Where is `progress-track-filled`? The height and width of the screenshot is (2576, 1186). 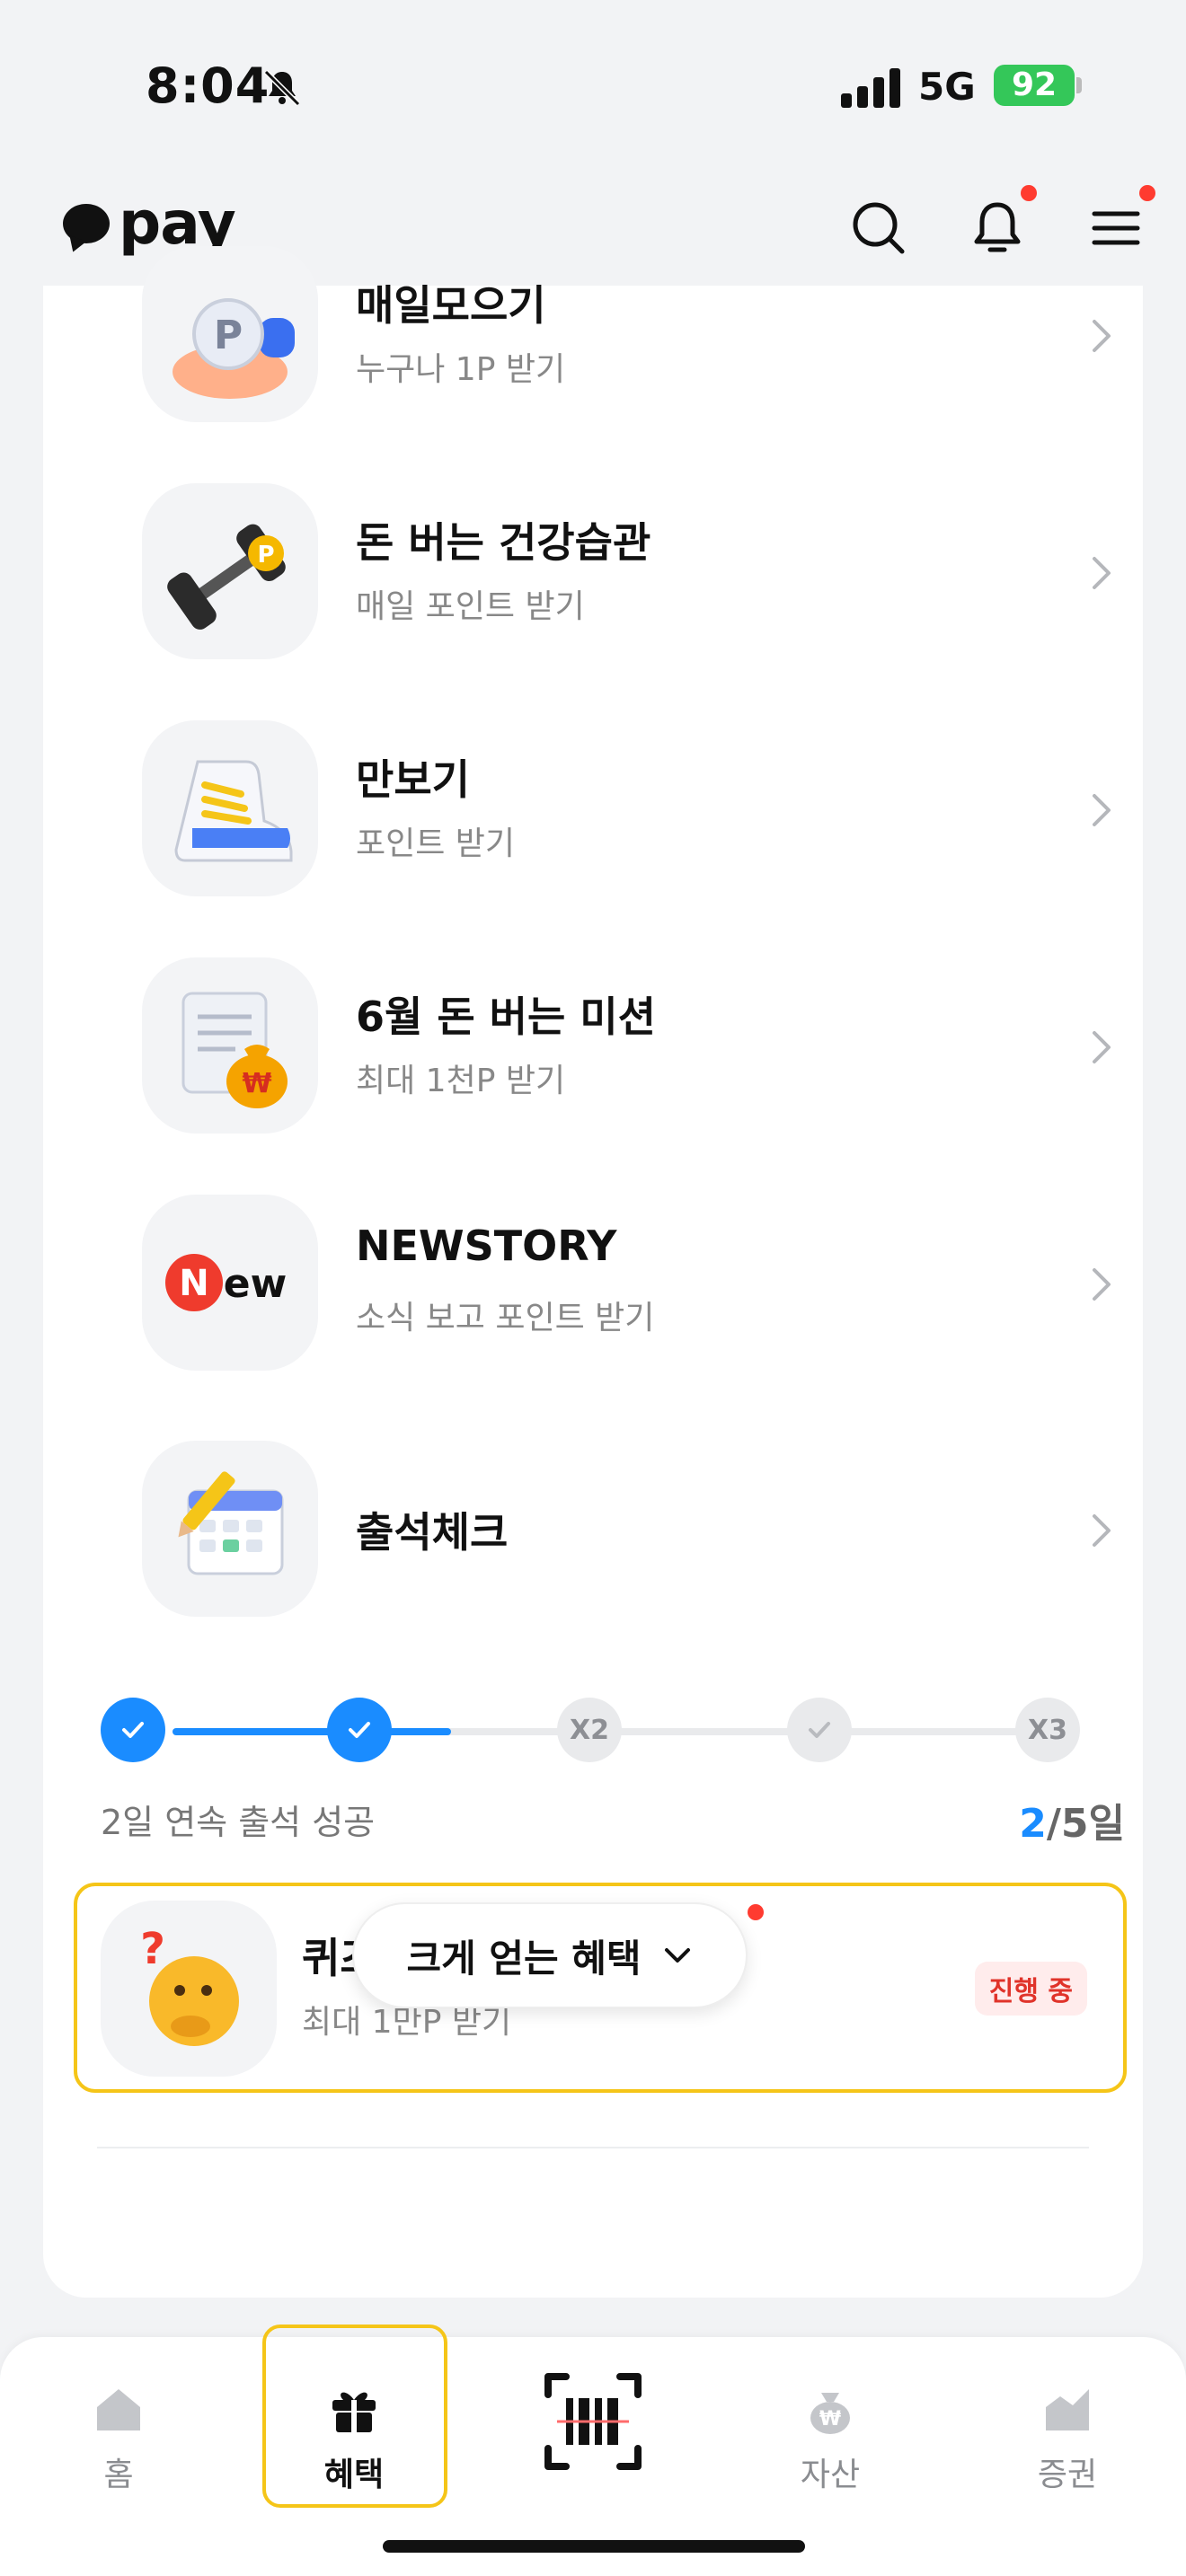 progress-track-filled is located at coordinates (312, 1731).